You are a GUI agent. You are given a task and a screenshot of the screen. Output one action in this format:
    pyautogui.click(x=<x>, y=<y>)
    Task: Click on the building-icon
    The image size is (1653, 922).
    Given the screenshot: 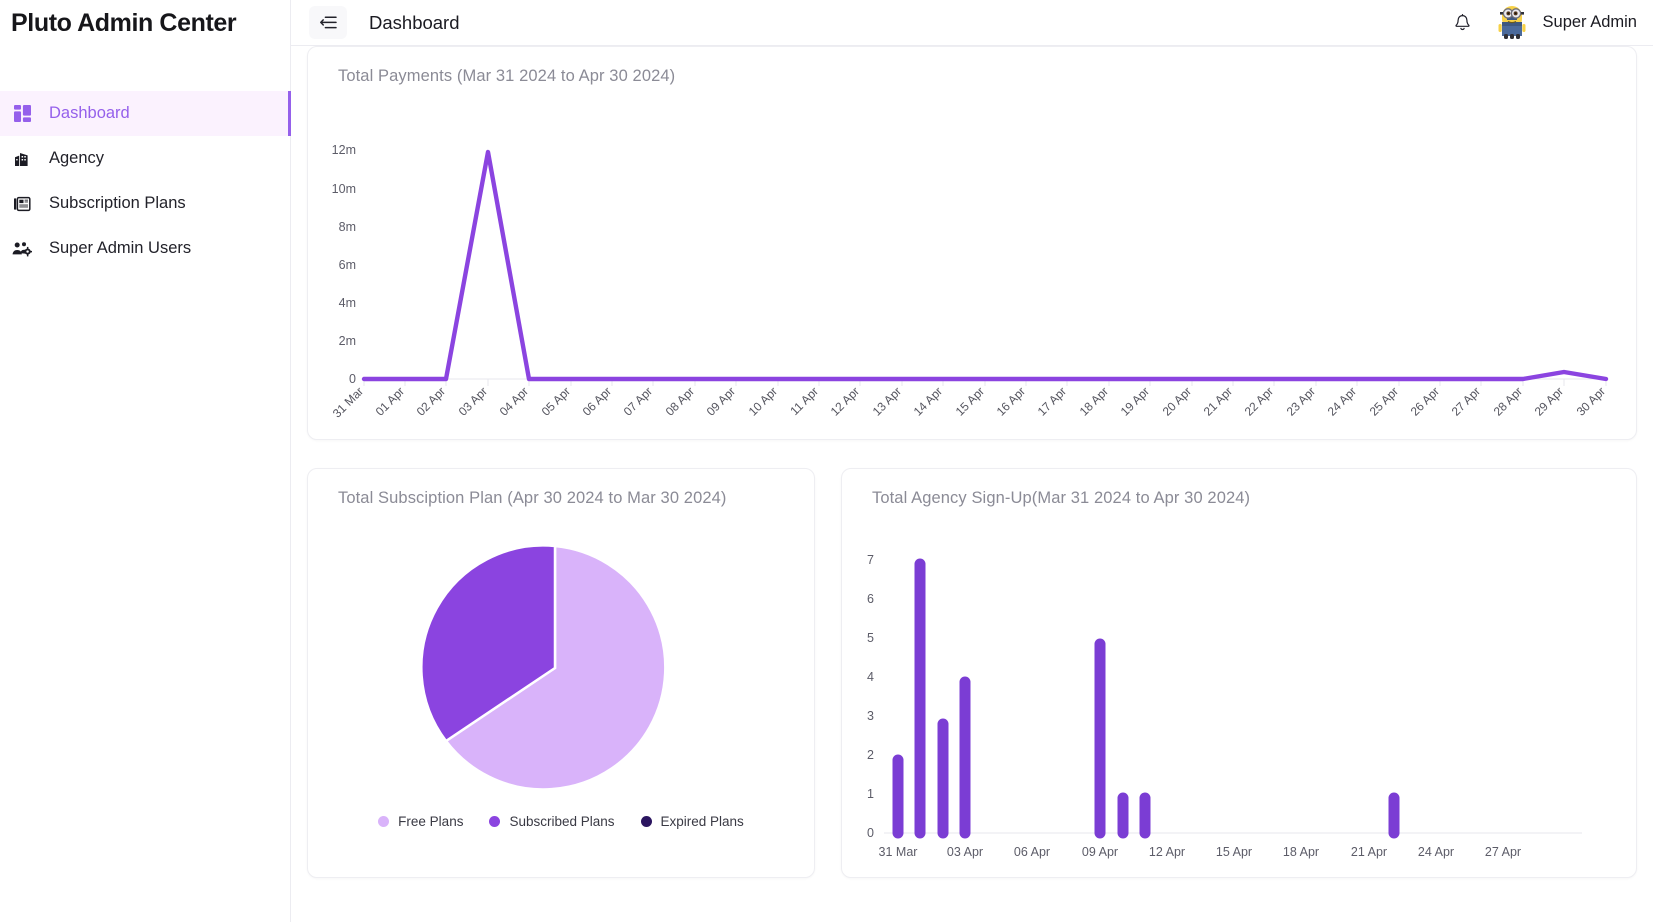 What is the action you would take?
    pyautogui.click(x=22, y=159)
    